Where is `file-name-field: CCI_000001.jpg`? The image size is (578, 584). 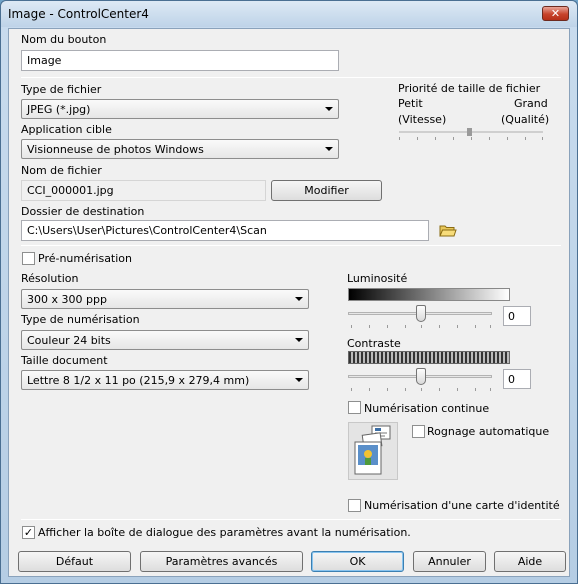 file-name-field: CCI_000001.jpg is located at coordinates (143, 190).